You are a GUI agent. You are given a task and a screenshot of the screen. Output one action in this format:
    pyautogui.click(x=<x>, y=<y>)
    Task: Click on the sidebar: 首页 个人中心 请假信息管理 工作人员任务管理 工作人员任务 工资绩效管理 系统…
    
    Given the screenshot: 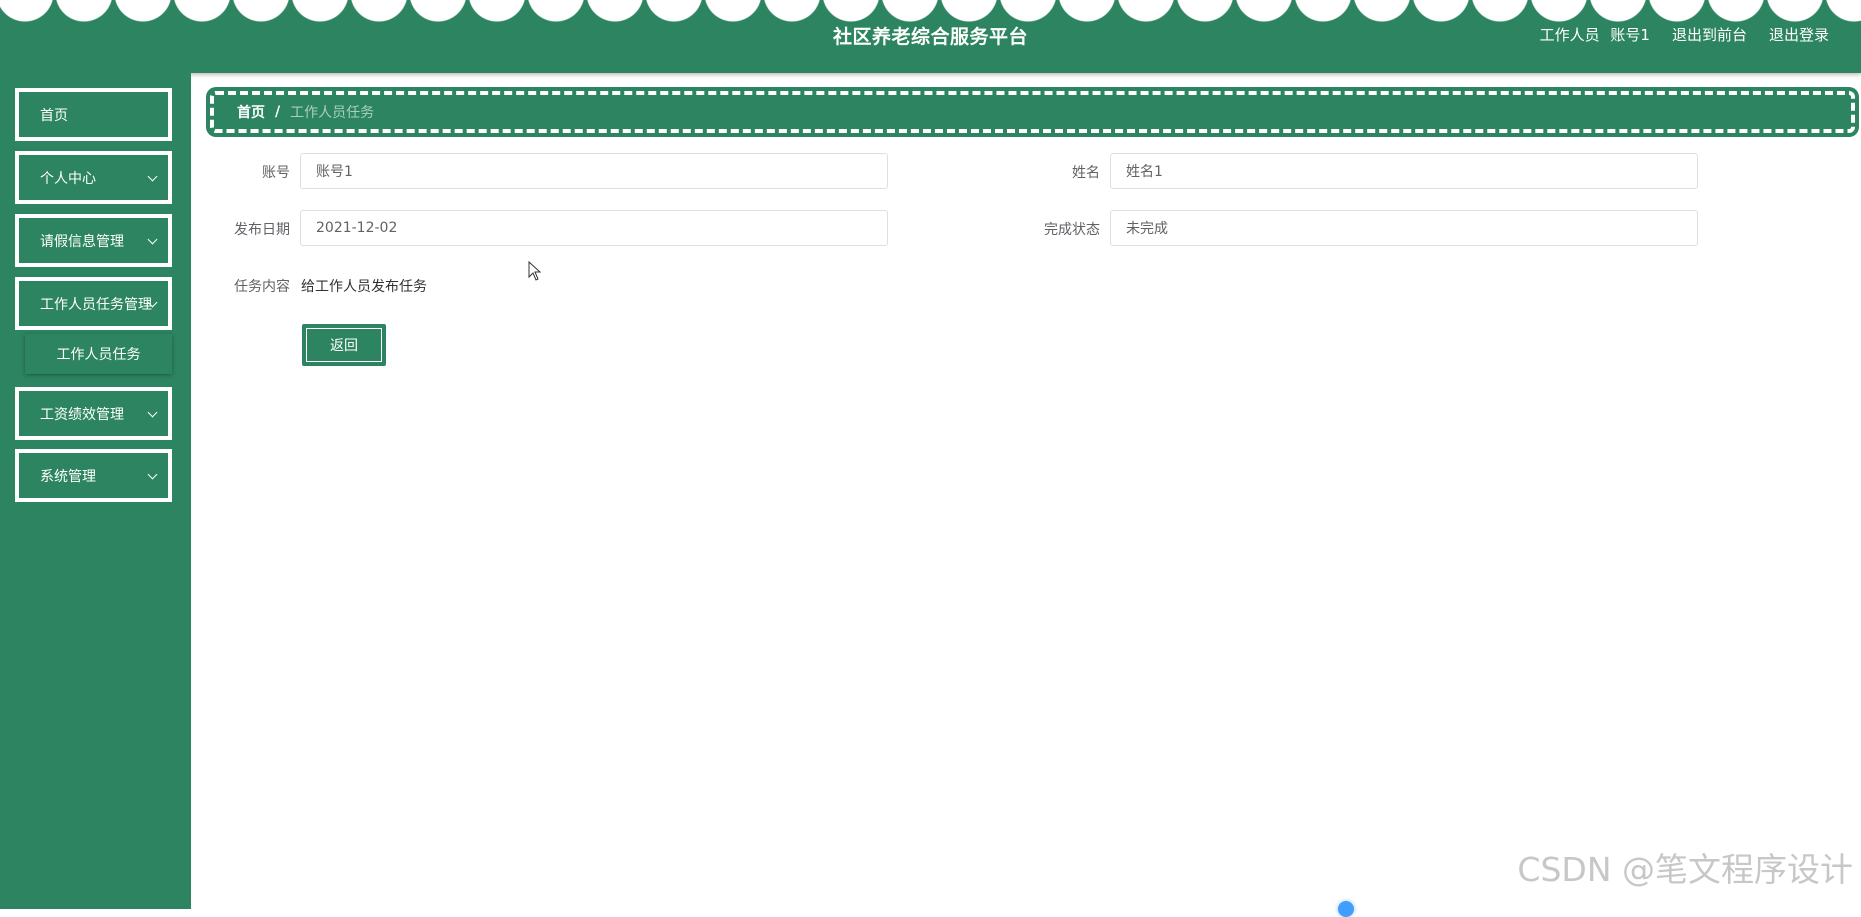 What is the action you would take?
    pyautogui.click(x=95, y=491)
    